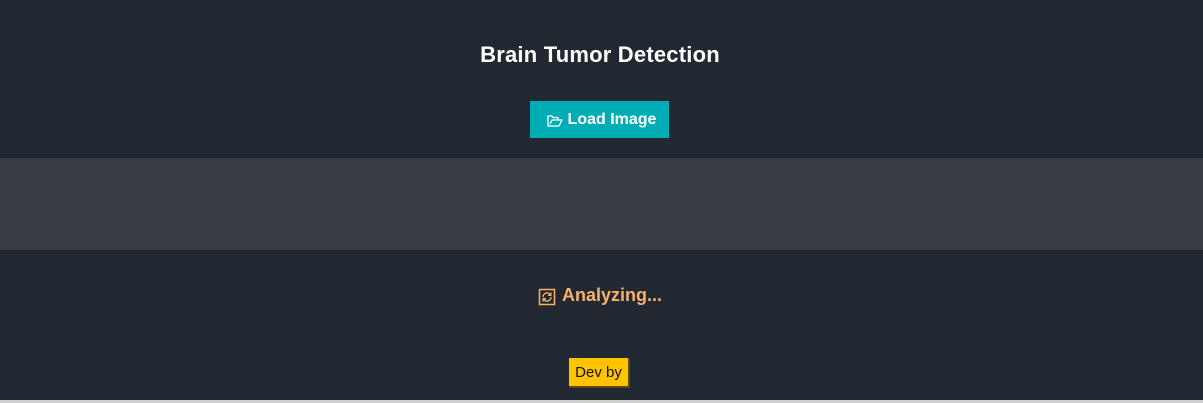  What do you see at coordinates (554, 121) in the screenshot?
I see `open-folder-icon` at bounding box center [554, 121].